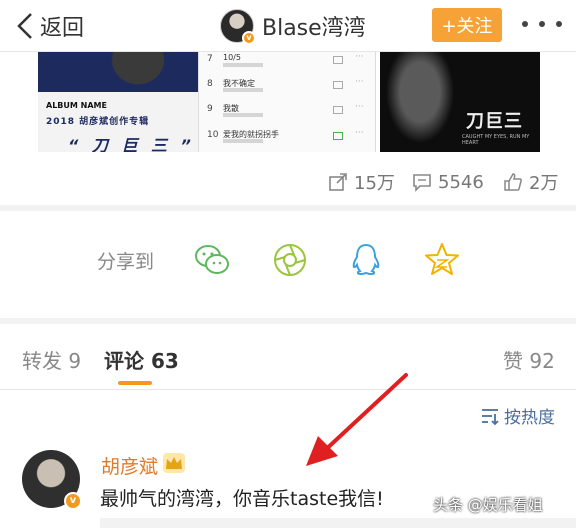 This screenshot has width=576, height=528. I want to click on moments-icon, so click(290, 260).